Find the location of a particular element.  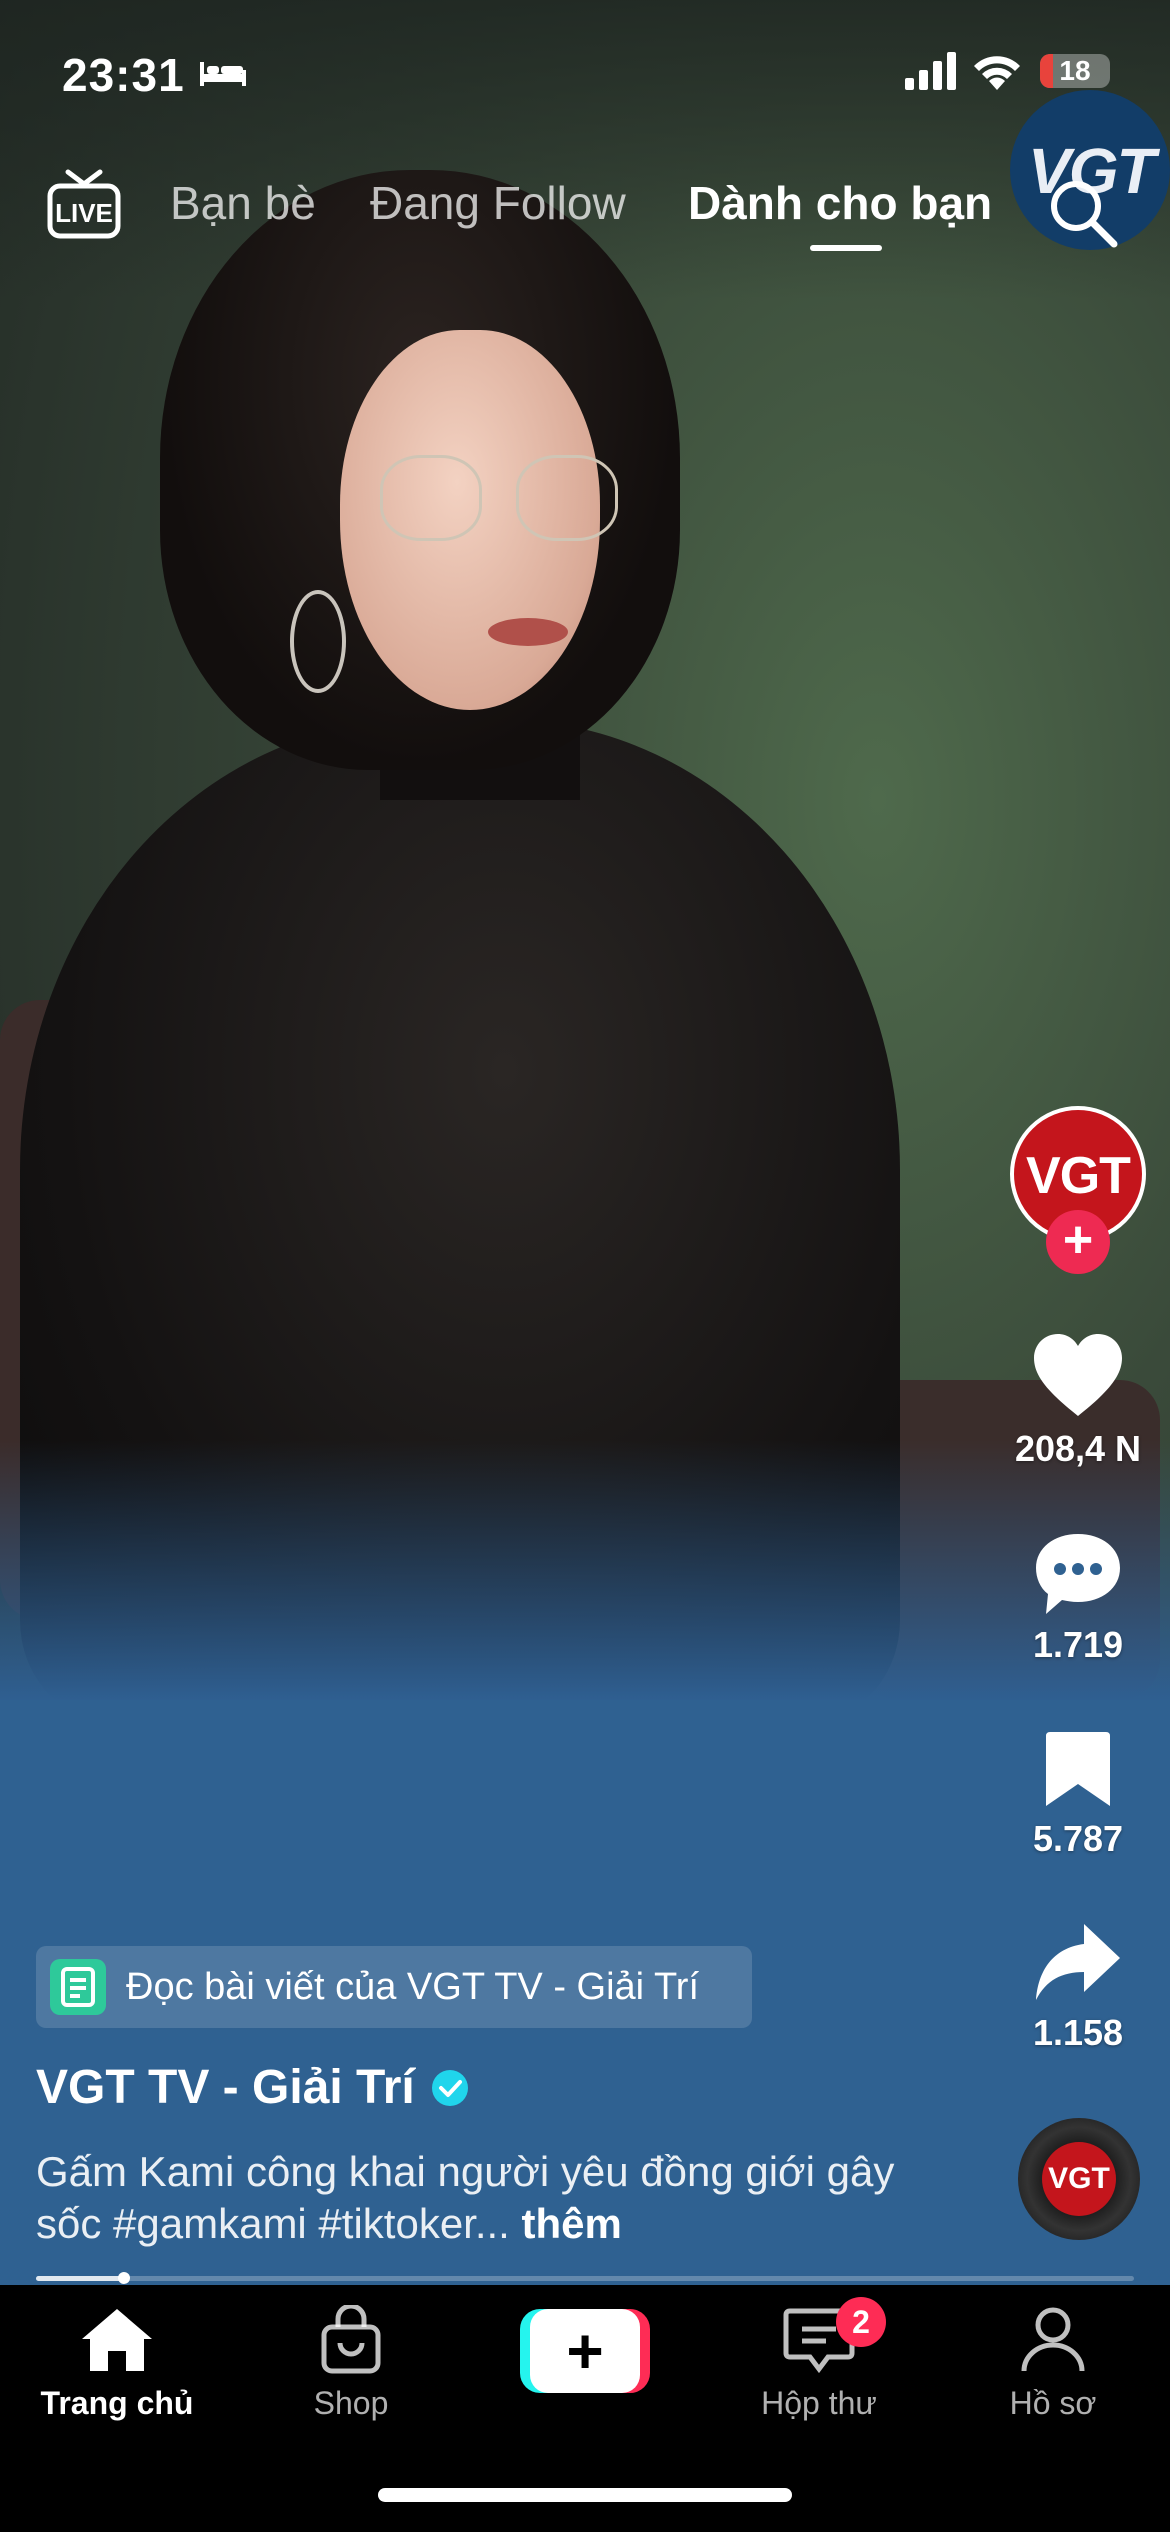

document-icon is located at coordinates (78, 1987).